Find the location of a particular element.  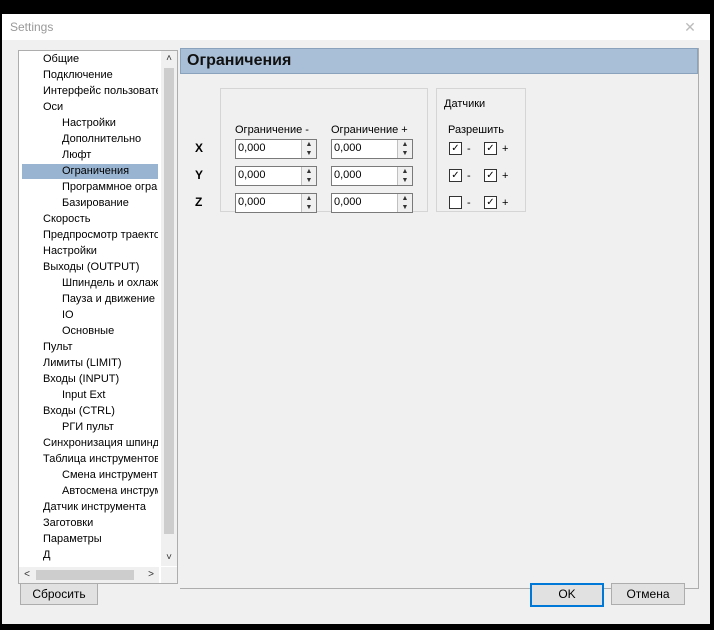

cancel-button: Отмена is located at coordinates (648, 594).